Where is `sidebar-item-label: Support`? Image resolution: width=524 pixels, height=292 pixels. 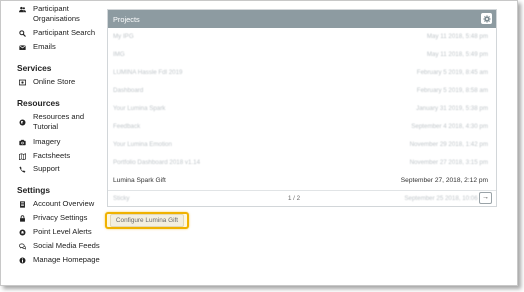 sidebar-item-label: Support is located at coordinates (46, 168).